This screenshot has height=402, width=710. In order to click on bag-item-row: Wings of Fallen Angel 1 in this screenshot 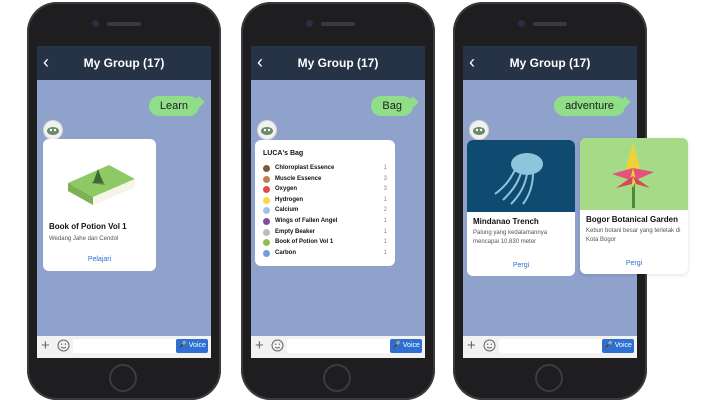, I will do `click(325, 222)`.